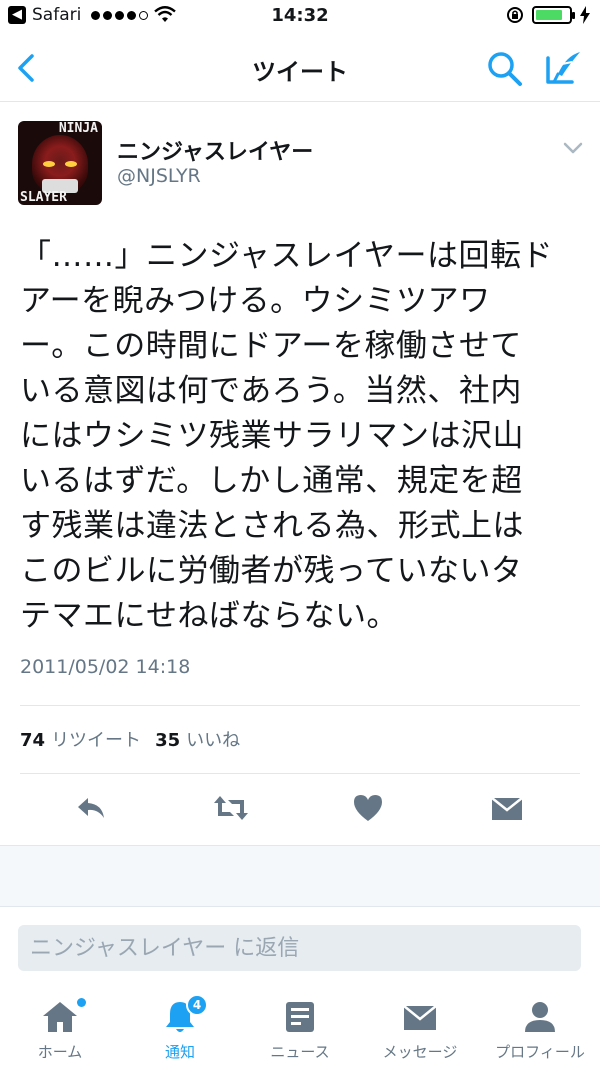 The width and height of the screenshot is (600, 1066). Describe the element at coordinates (60, 1052) in the screenshot. I see `tab-label: ホーム` at that location.